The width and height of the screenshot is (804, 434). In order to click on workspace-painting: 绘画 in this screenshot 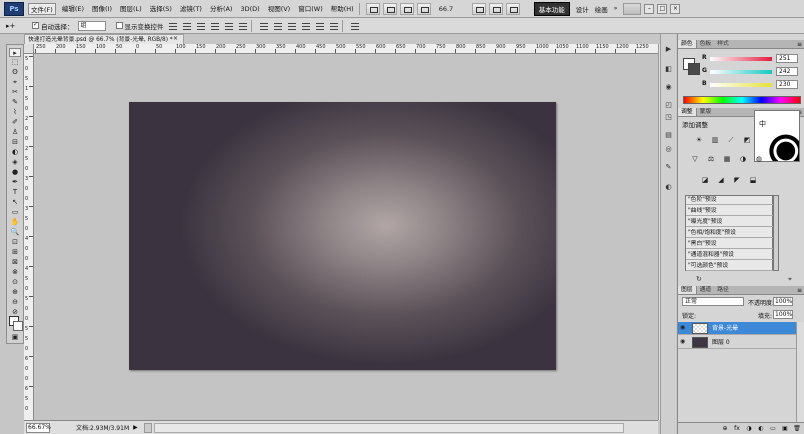, I will do `click(601, 9)`.